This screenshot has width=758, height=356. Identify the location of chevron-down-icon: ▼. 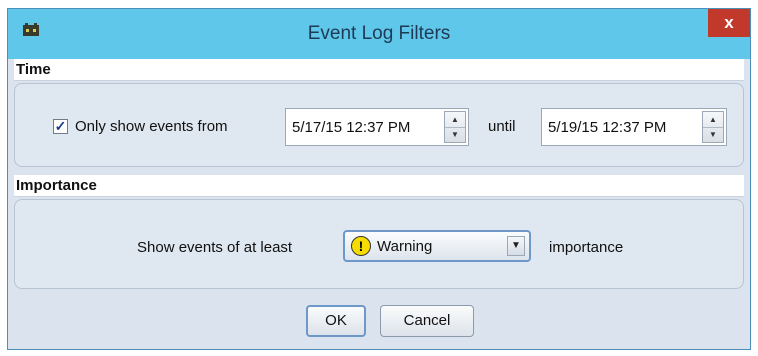
(516, 246).